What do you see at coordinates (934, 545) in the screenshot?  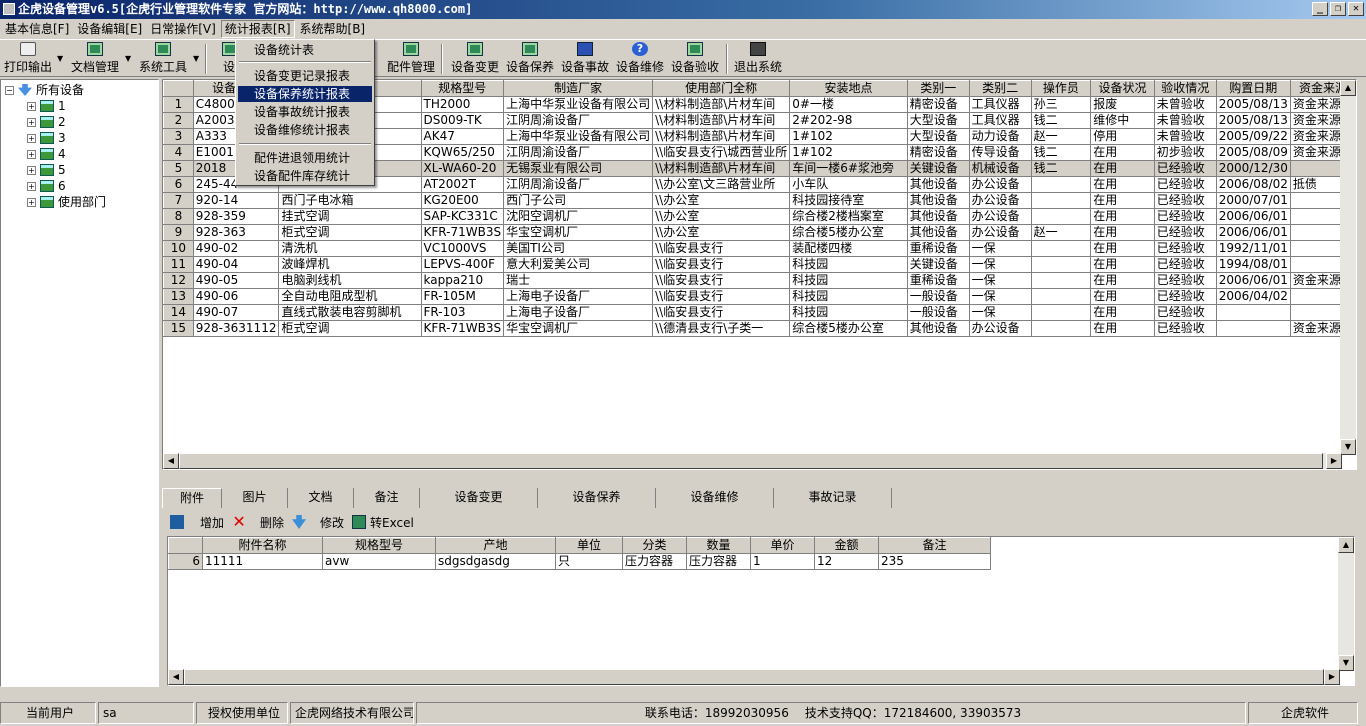 I see `column-header: 备注` at bounding box center [934, 545].